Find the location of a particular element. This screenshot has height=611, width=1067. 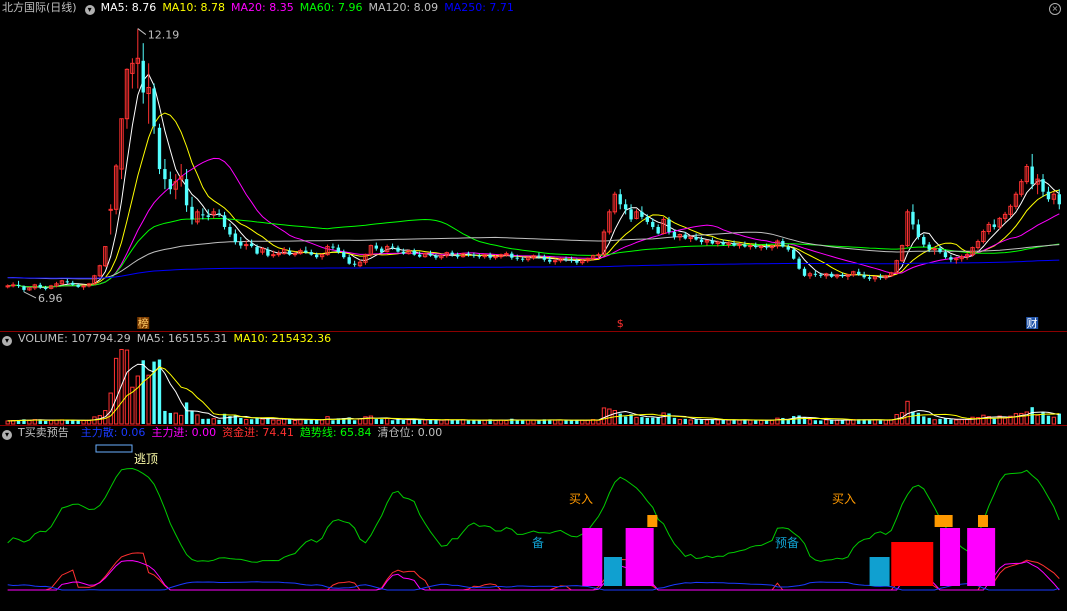

marker-badge: $ is located at coordinates (620, 323).